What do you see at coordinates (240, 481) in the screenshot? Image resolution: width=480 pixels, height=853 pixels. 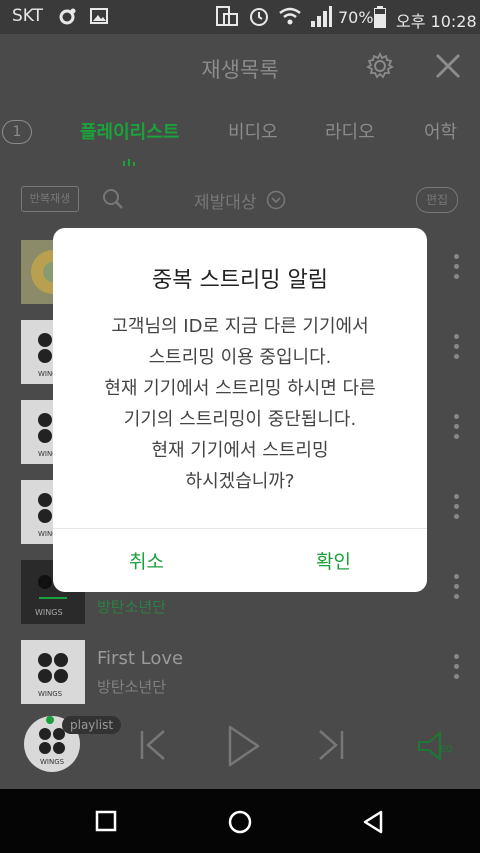 I see `dialog-message-line: 하시겠습니까?` at bounding box center [240, 481].